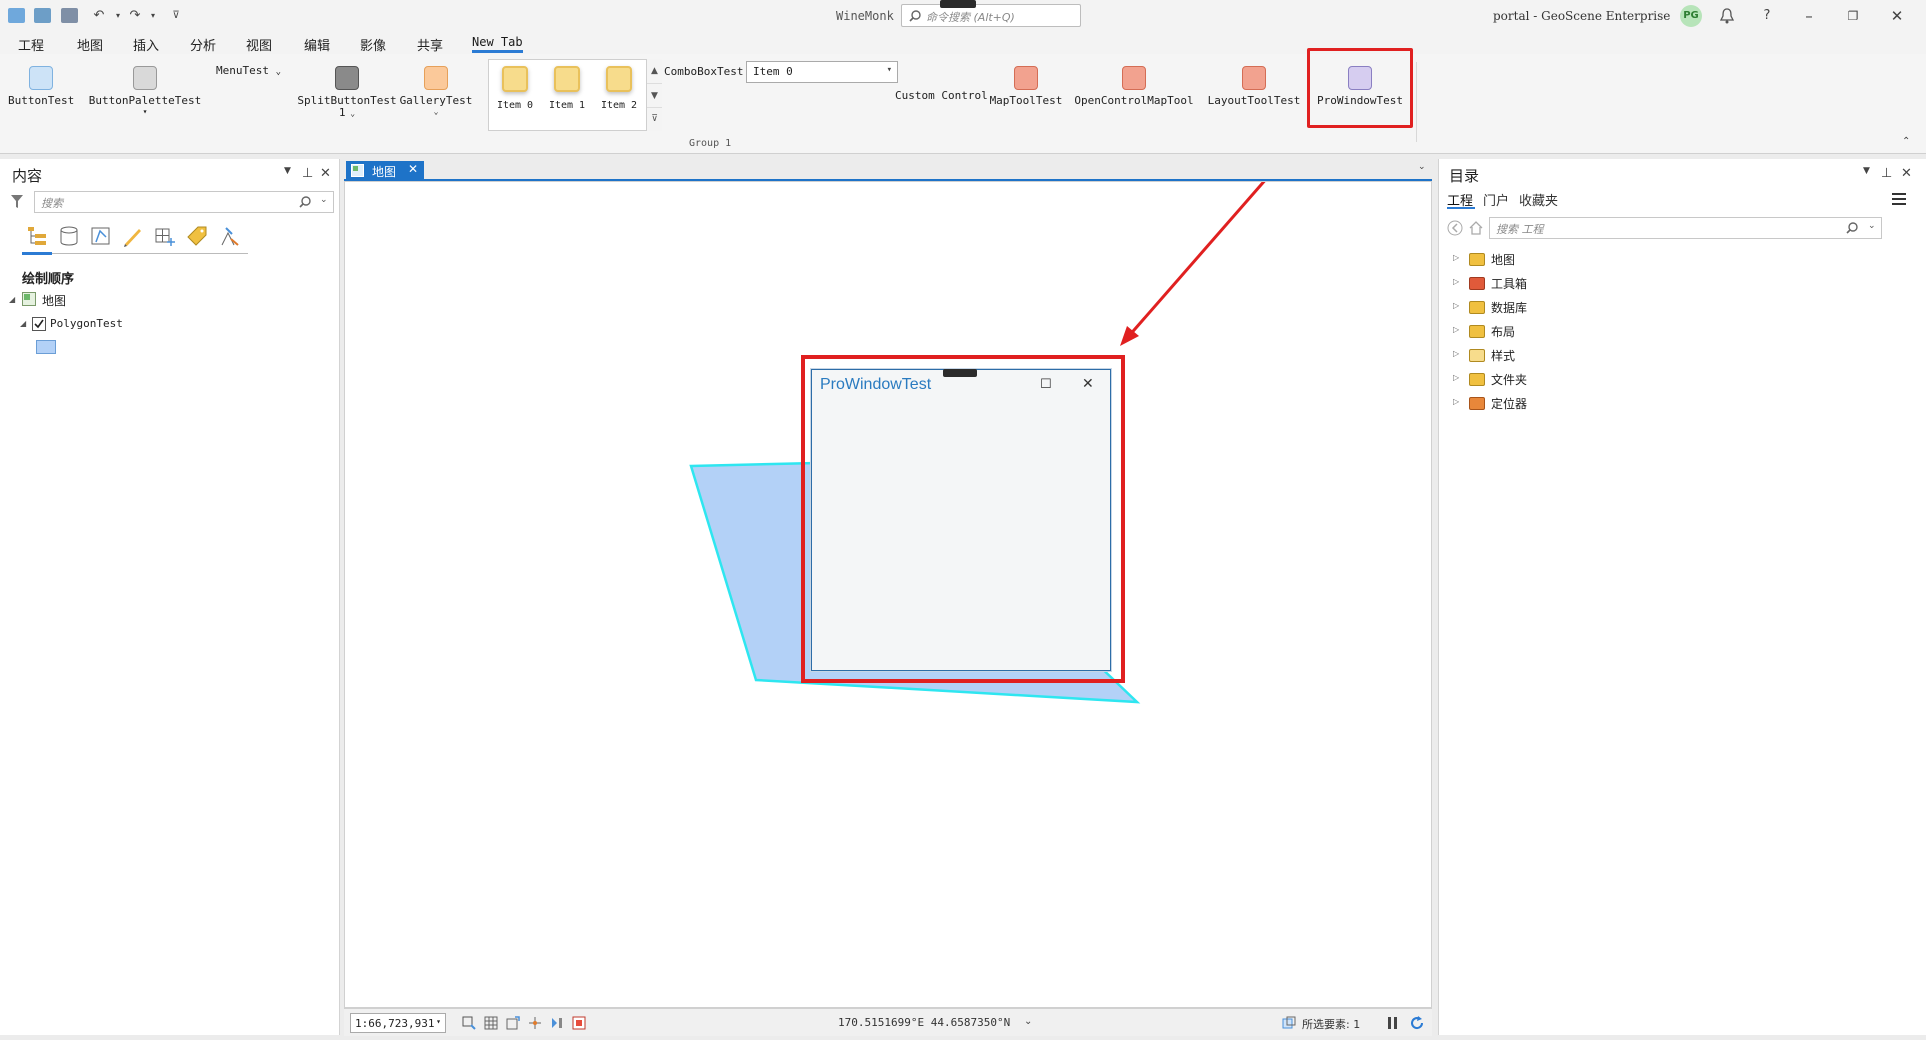 The width and height of the screenshot is (1926, 1040). Describe the element at coordinates (1581, 16) in the screenshot. I see `portal-label: portal - GeoScene Enterprise` at that location.